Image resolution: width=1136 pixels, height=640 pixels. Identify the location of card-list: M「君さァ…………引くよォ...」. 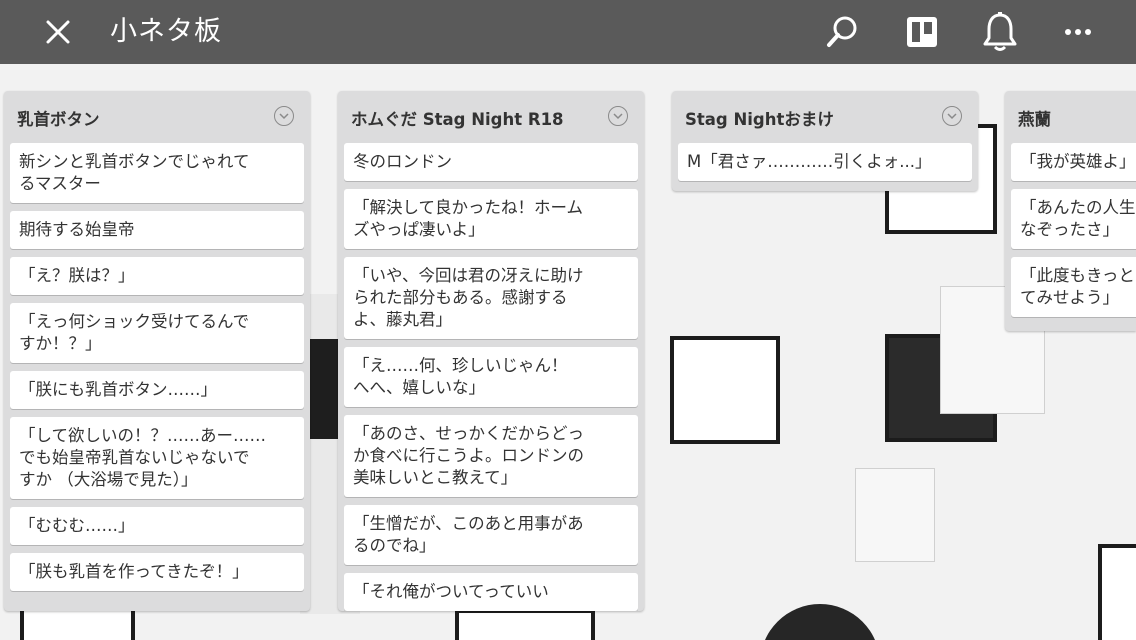
(825, 162).